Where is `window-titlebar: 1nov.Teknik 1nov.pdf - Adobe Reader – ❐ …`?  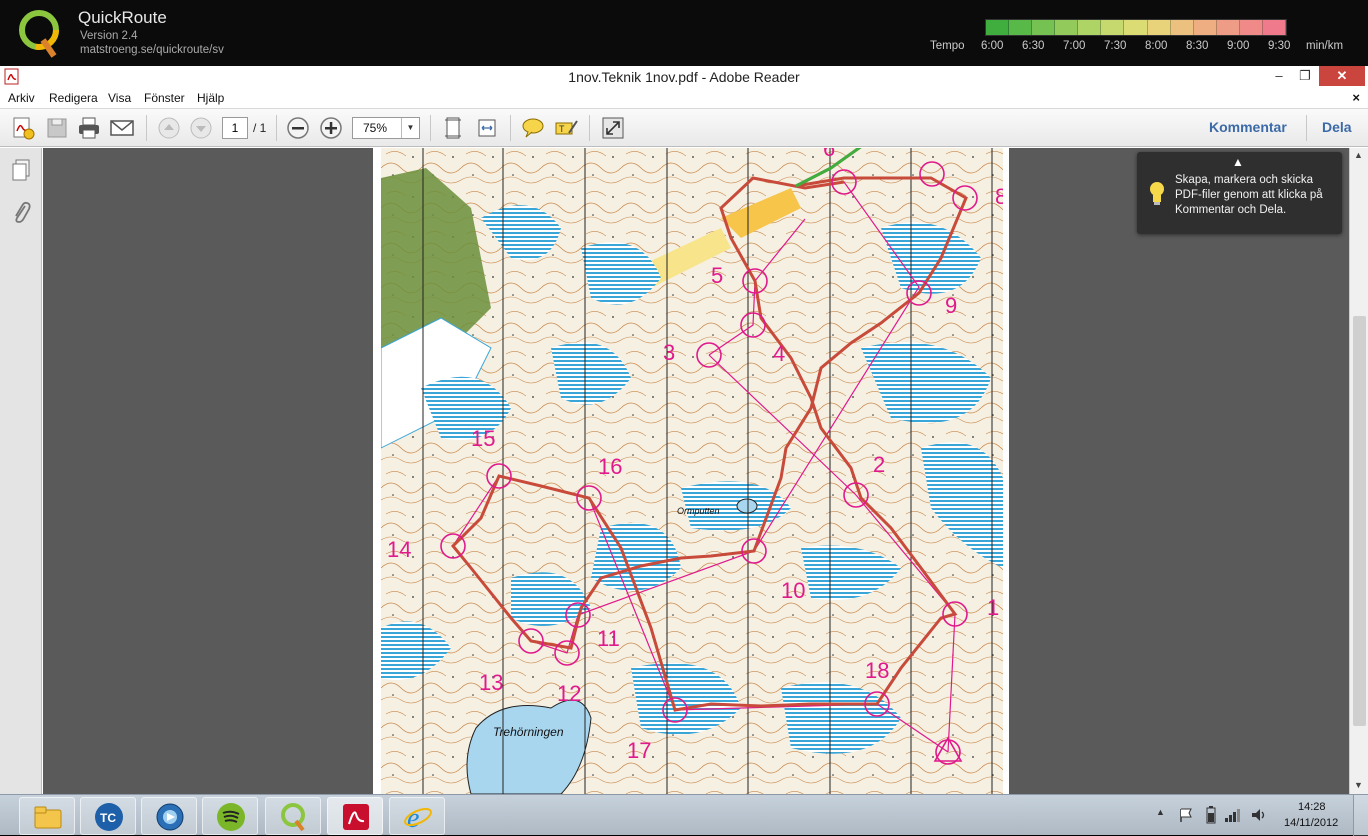
window-titlebar: 1nov.Teknik 1nov.pdf - Adobe Reader – ❐ … is located at coordinates (684, 77).